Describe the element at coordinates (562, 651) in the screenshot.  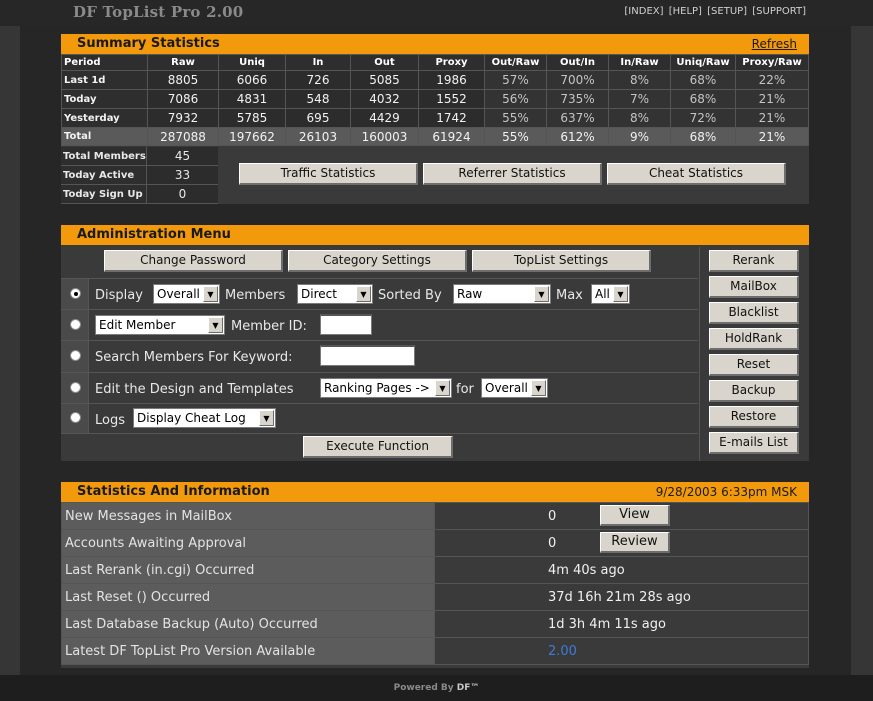
I see `latest-version-link: 2.00` at that location.